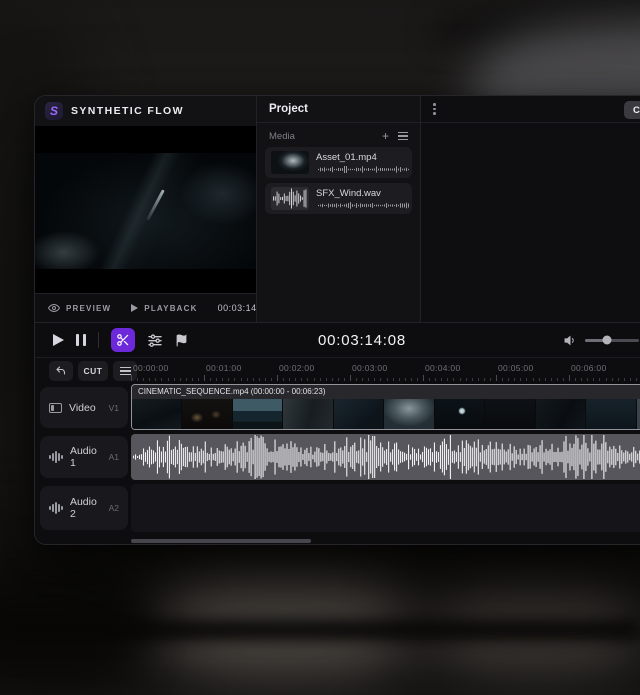 This screenshot has width=640, height=695. Describe the element at coordinates (54, 308) in the screenshot. I see `eye-icon` at that location.